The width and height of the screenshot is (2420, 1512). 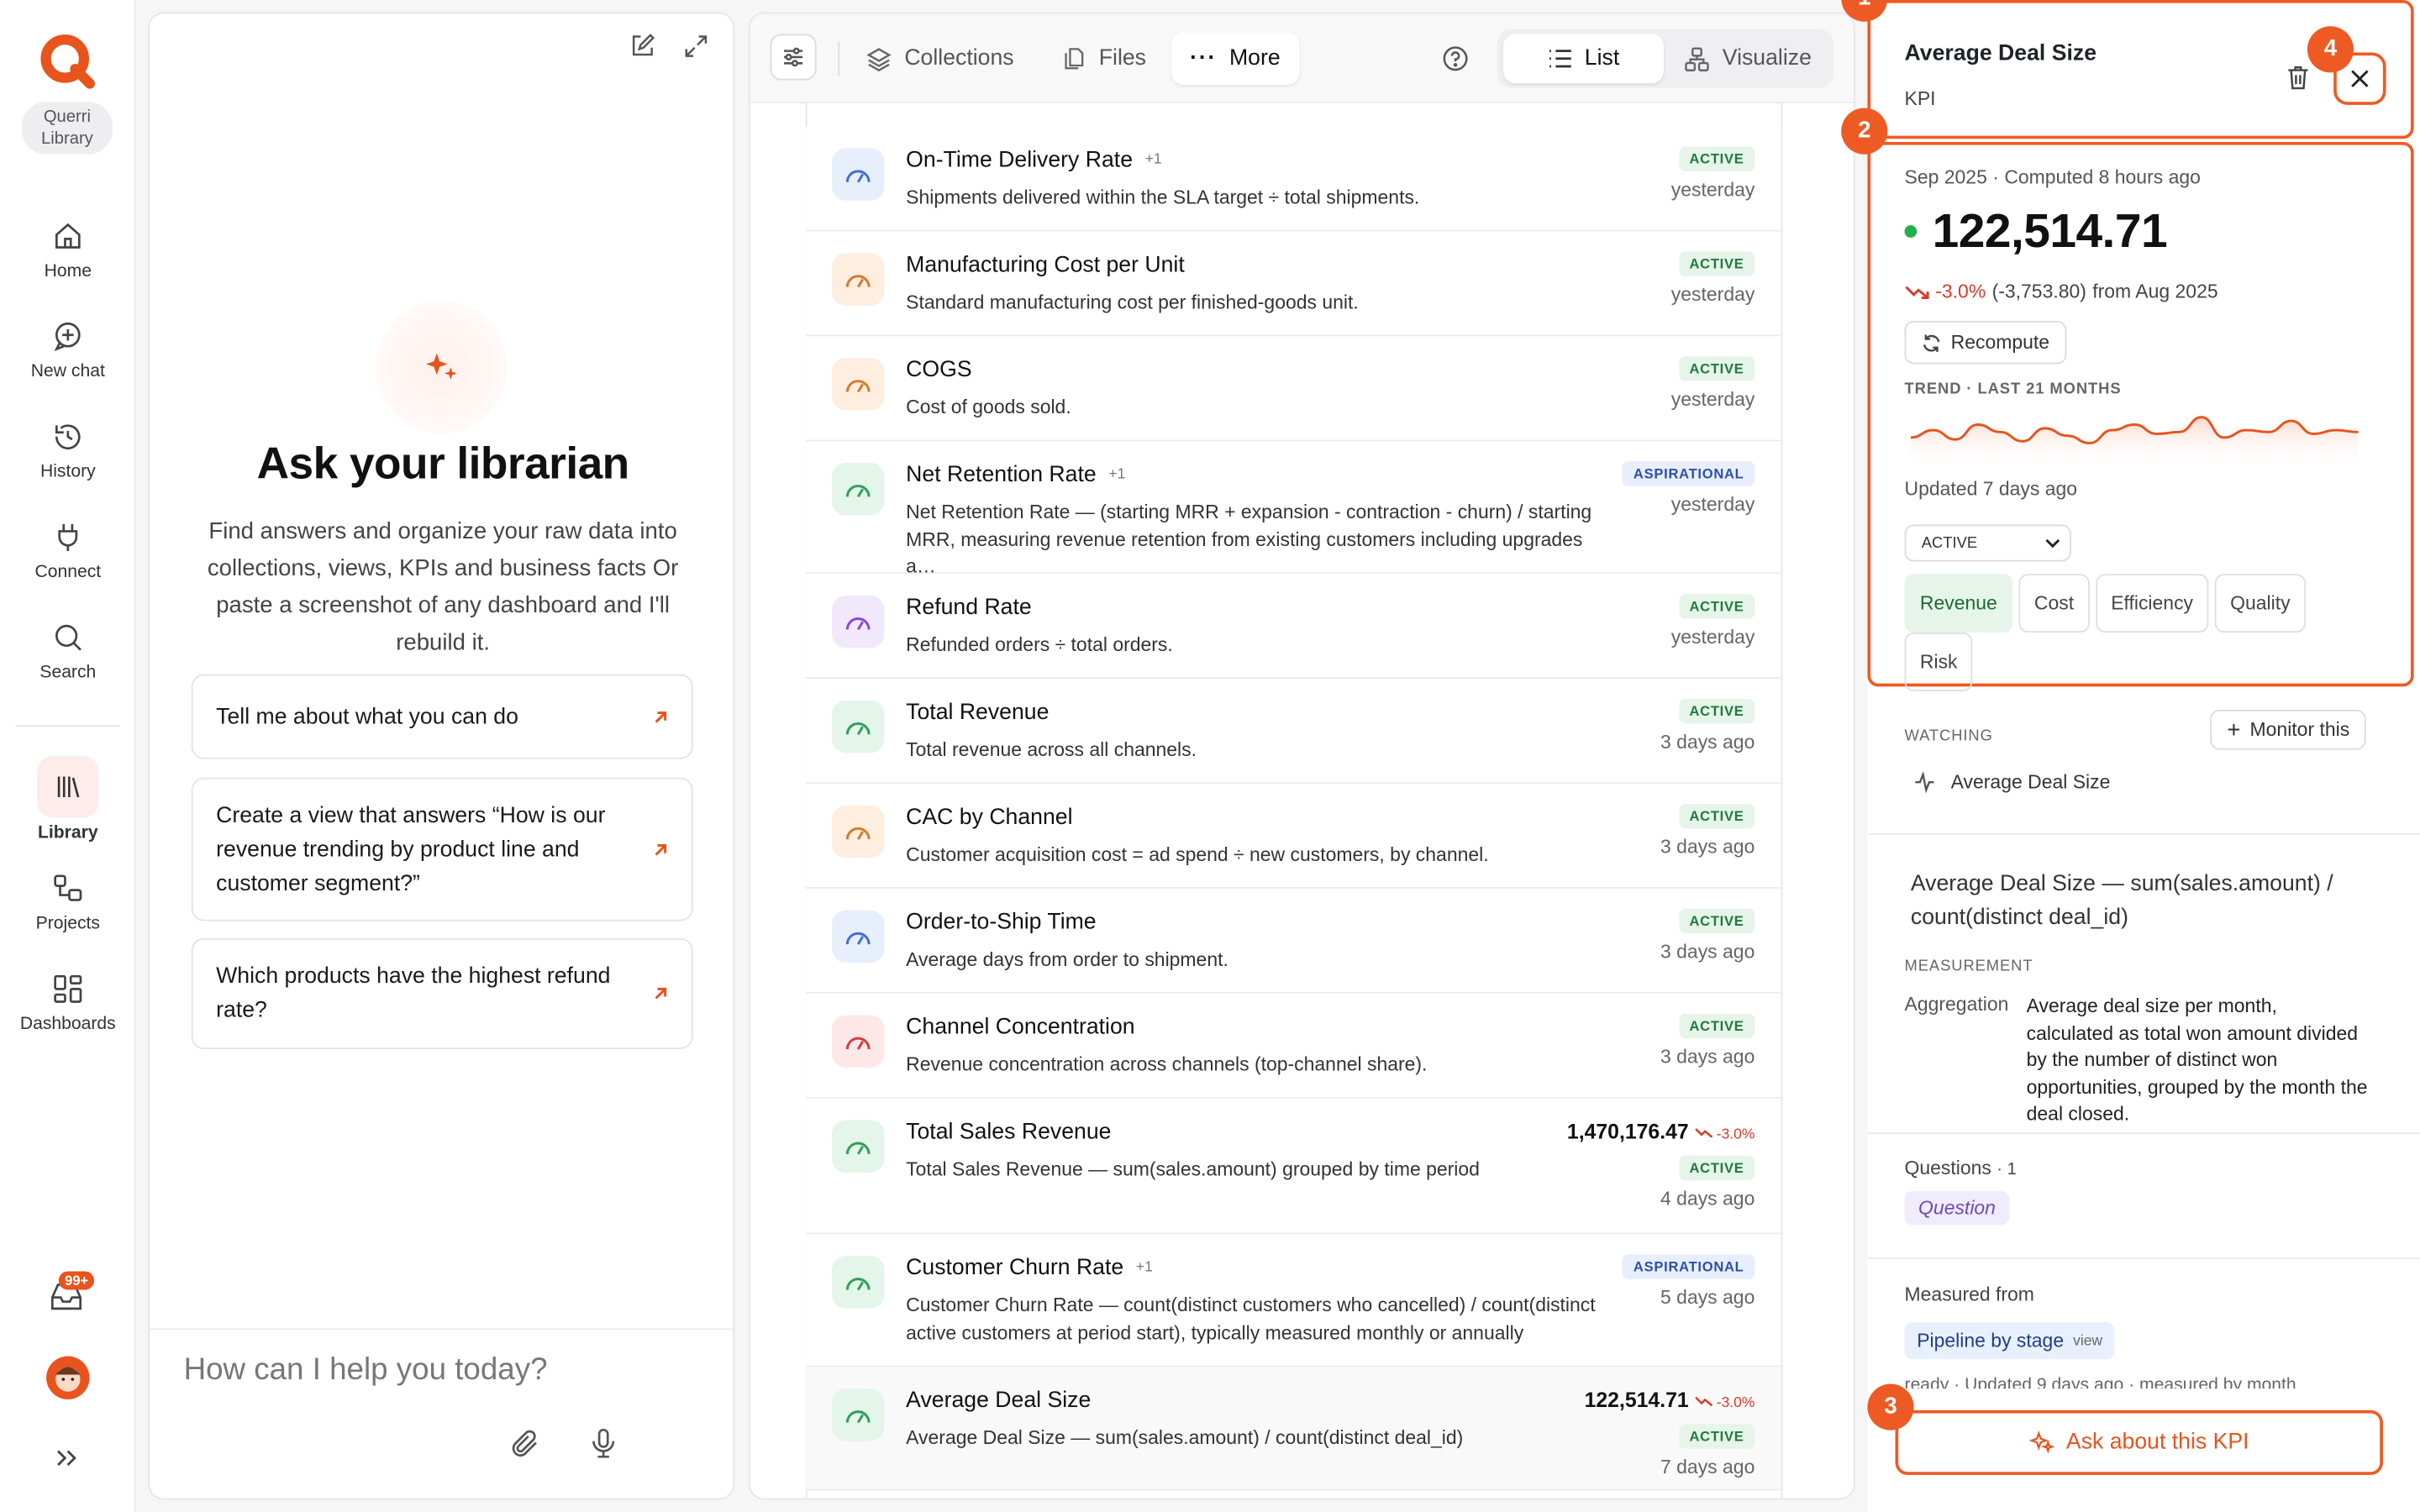 I want to click on tab-files: Files, so click(x=1104, y=59).